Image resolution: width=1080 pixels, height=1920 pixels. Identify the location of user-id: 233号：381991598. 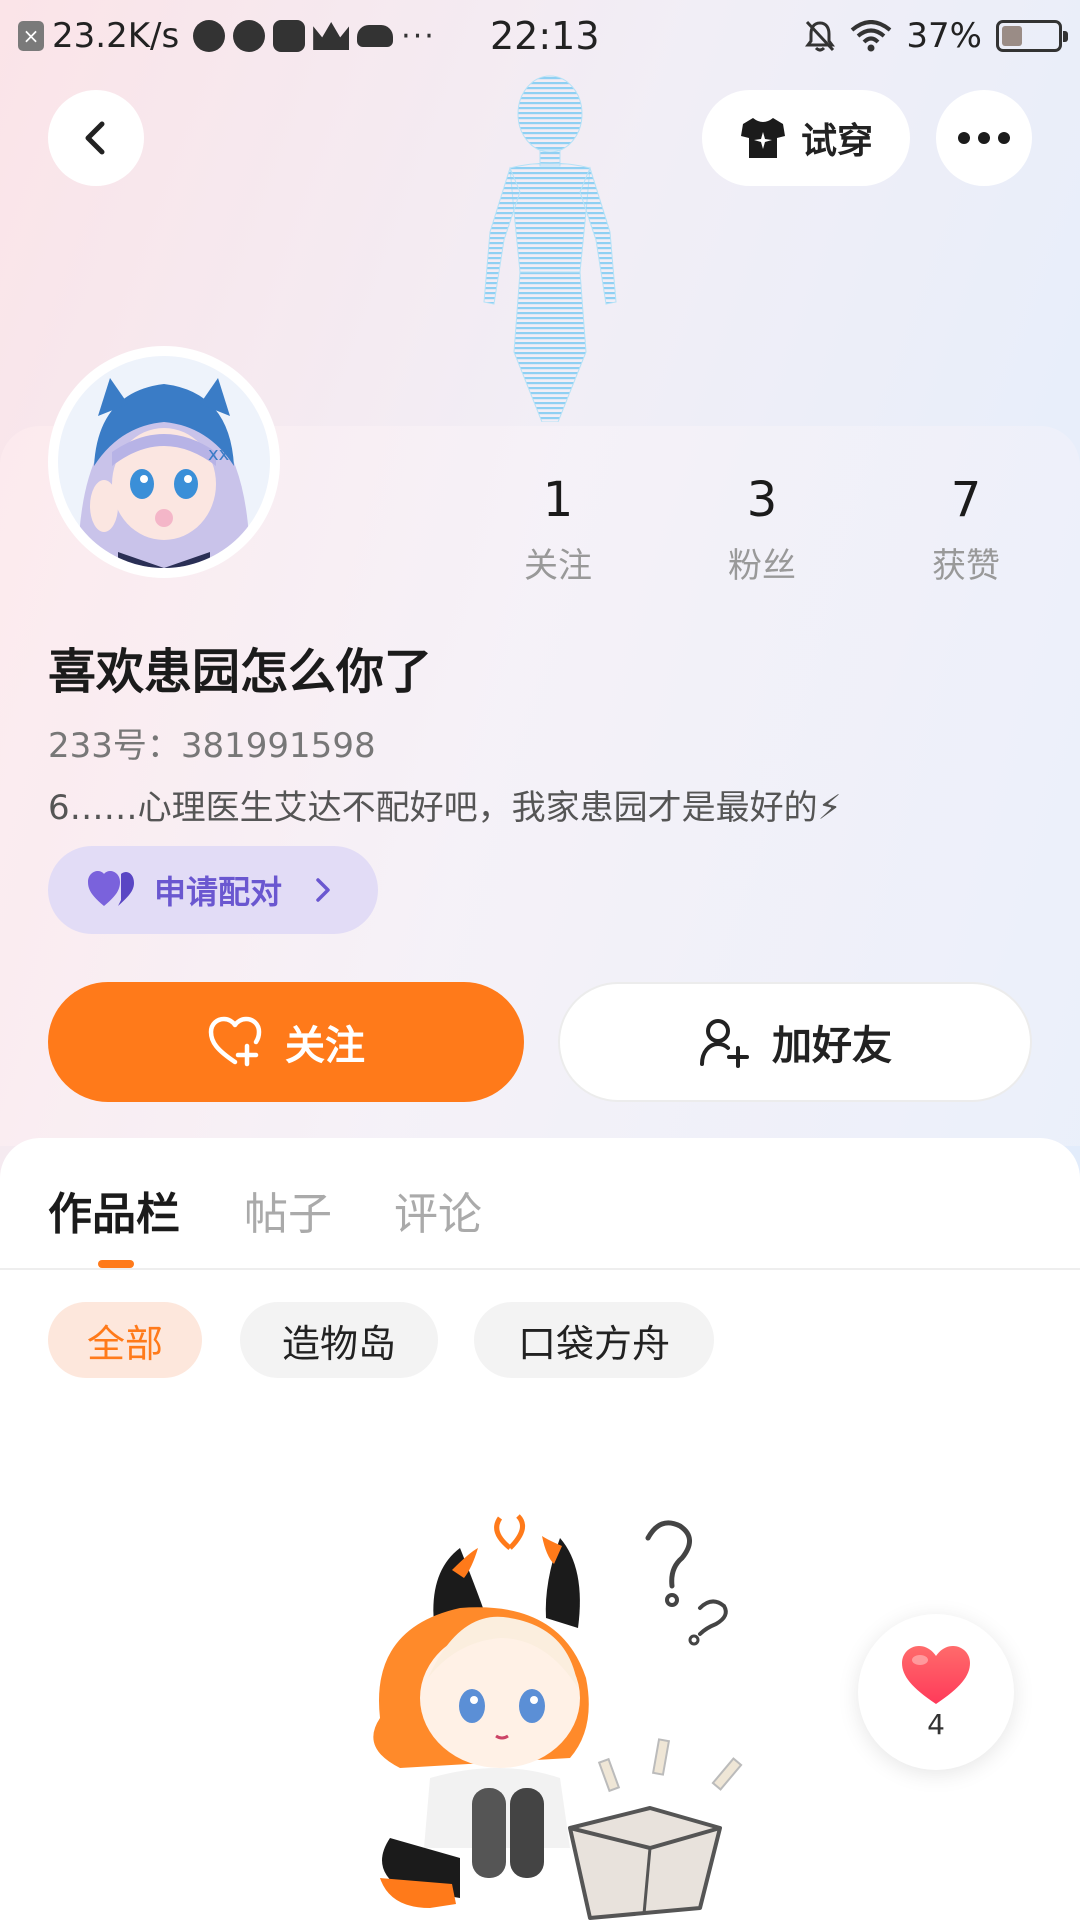
(212, 746).